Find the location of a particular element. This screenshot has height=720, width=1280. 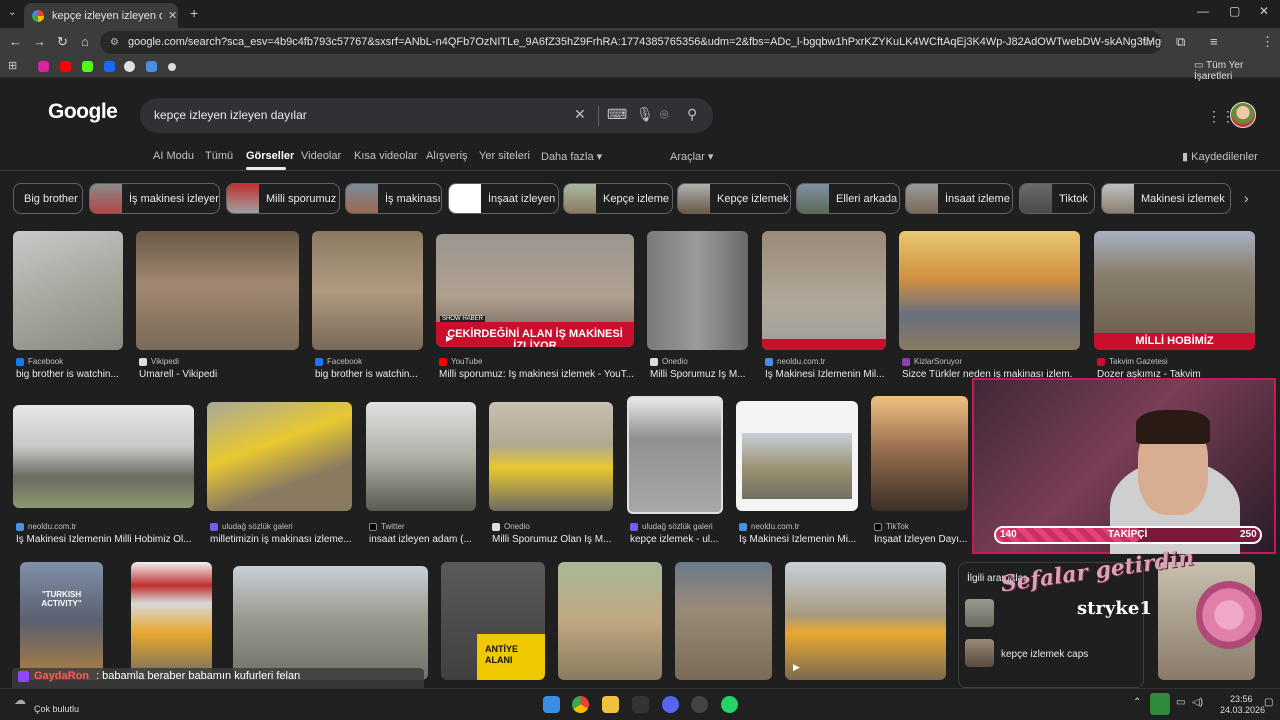

new-tab-icon: + is located at coordinates (194, 13).